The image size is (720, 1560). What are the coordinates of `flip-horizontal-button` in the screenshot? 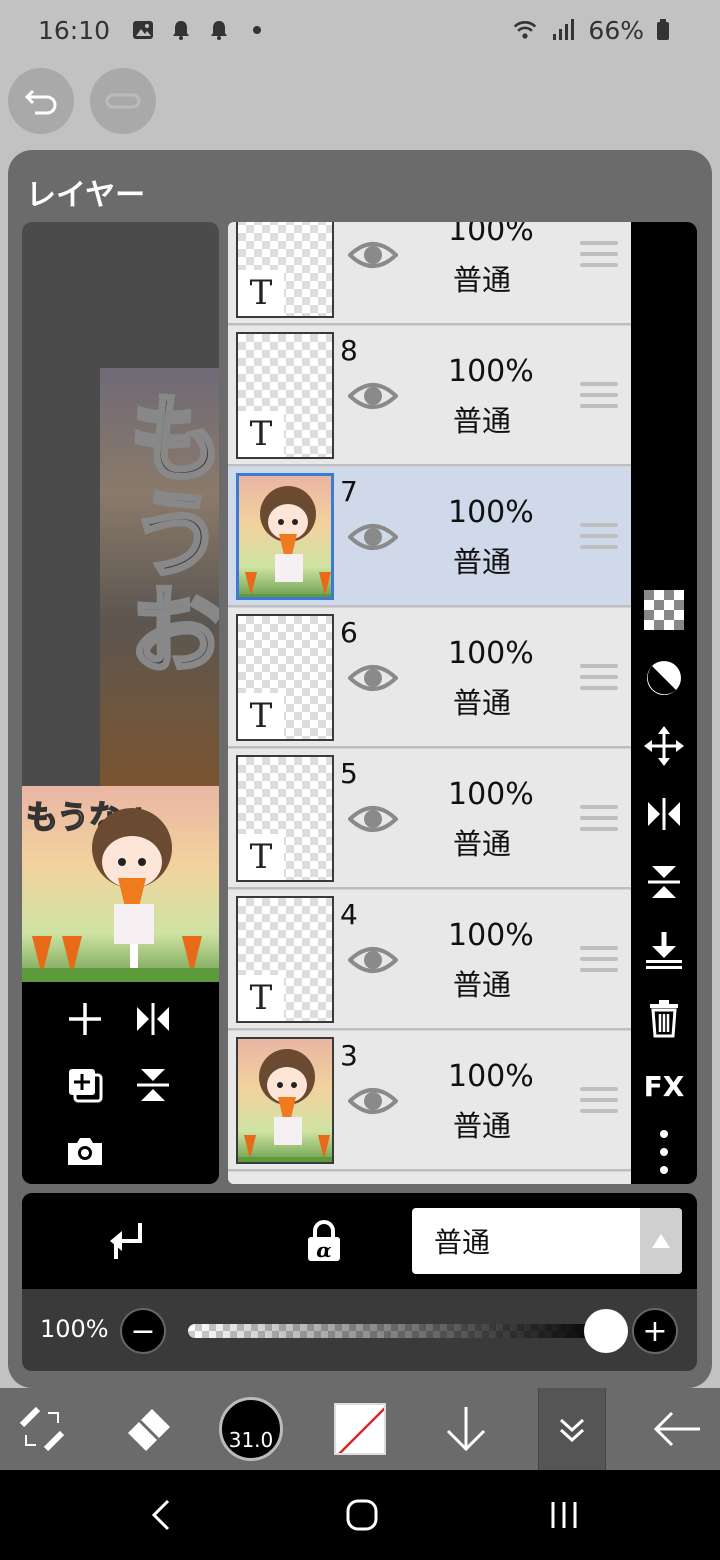 It's located at (664, 814).